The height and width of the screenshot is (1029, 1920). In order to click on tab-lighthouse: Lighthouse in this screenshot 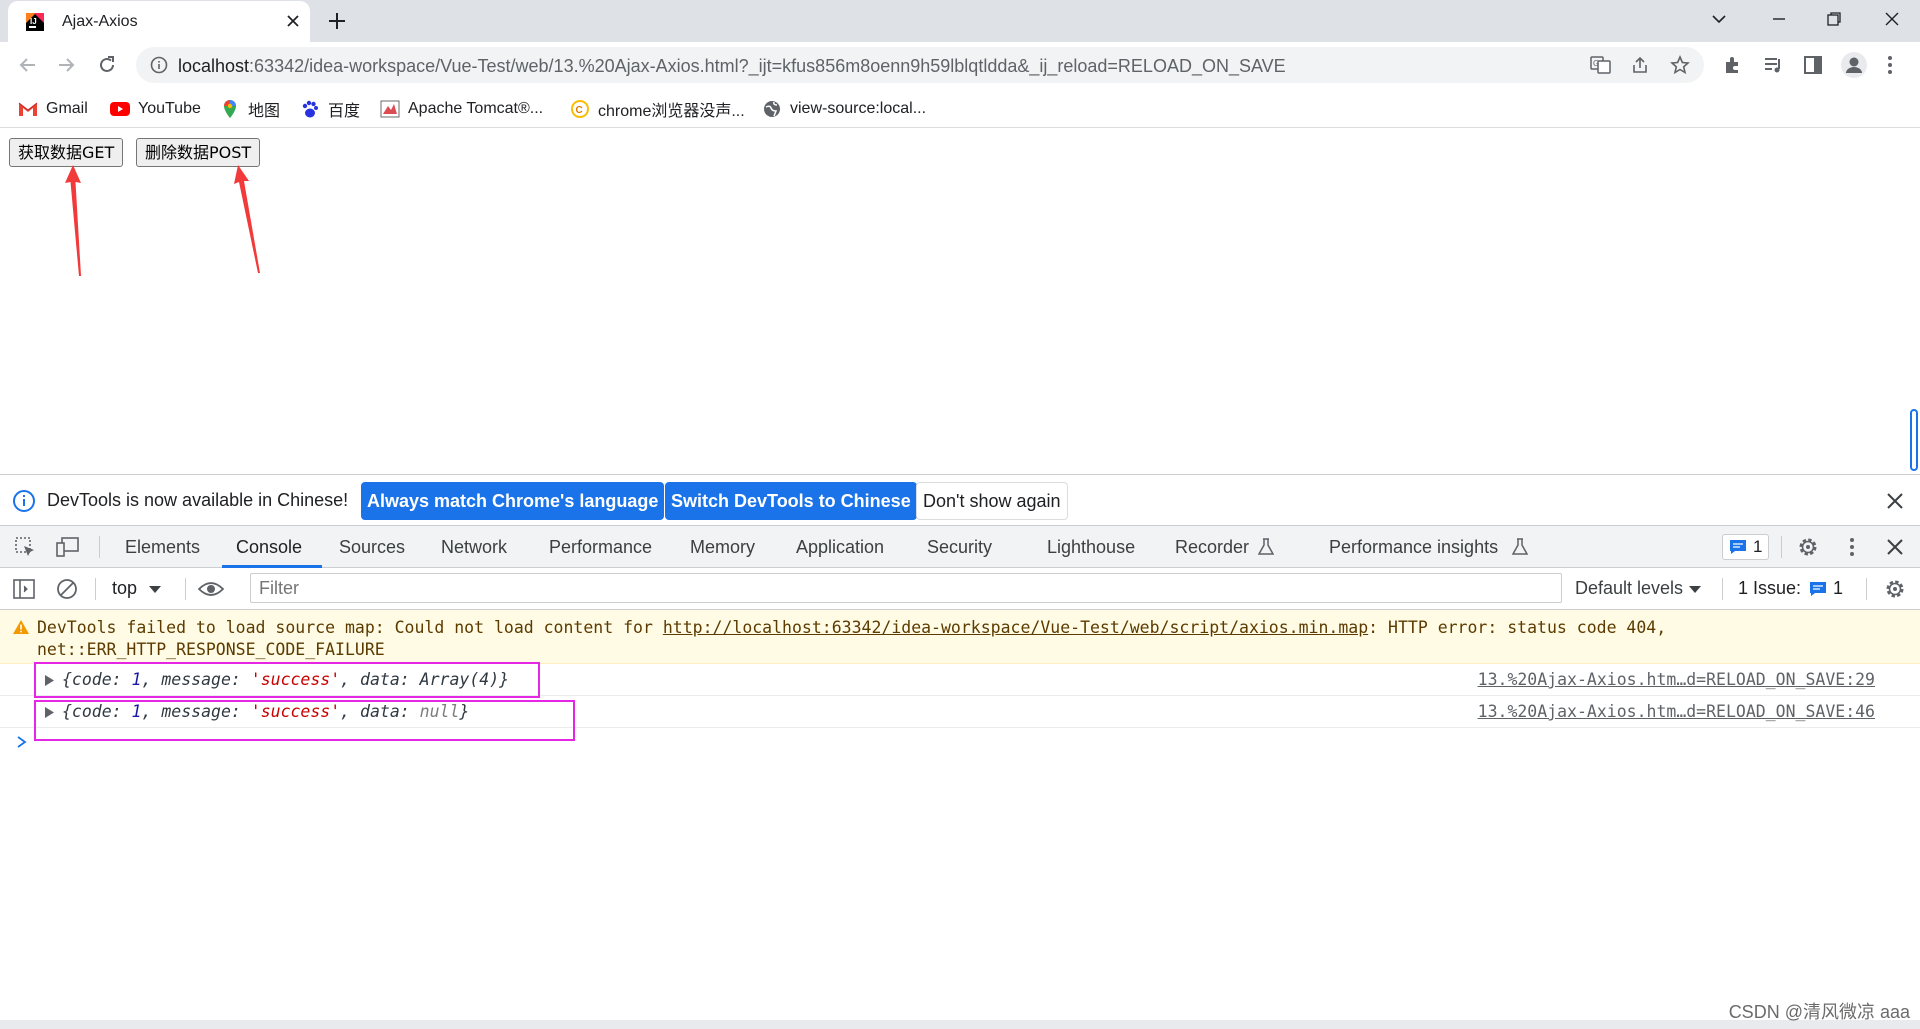, I will do `click(1091, 547)`.